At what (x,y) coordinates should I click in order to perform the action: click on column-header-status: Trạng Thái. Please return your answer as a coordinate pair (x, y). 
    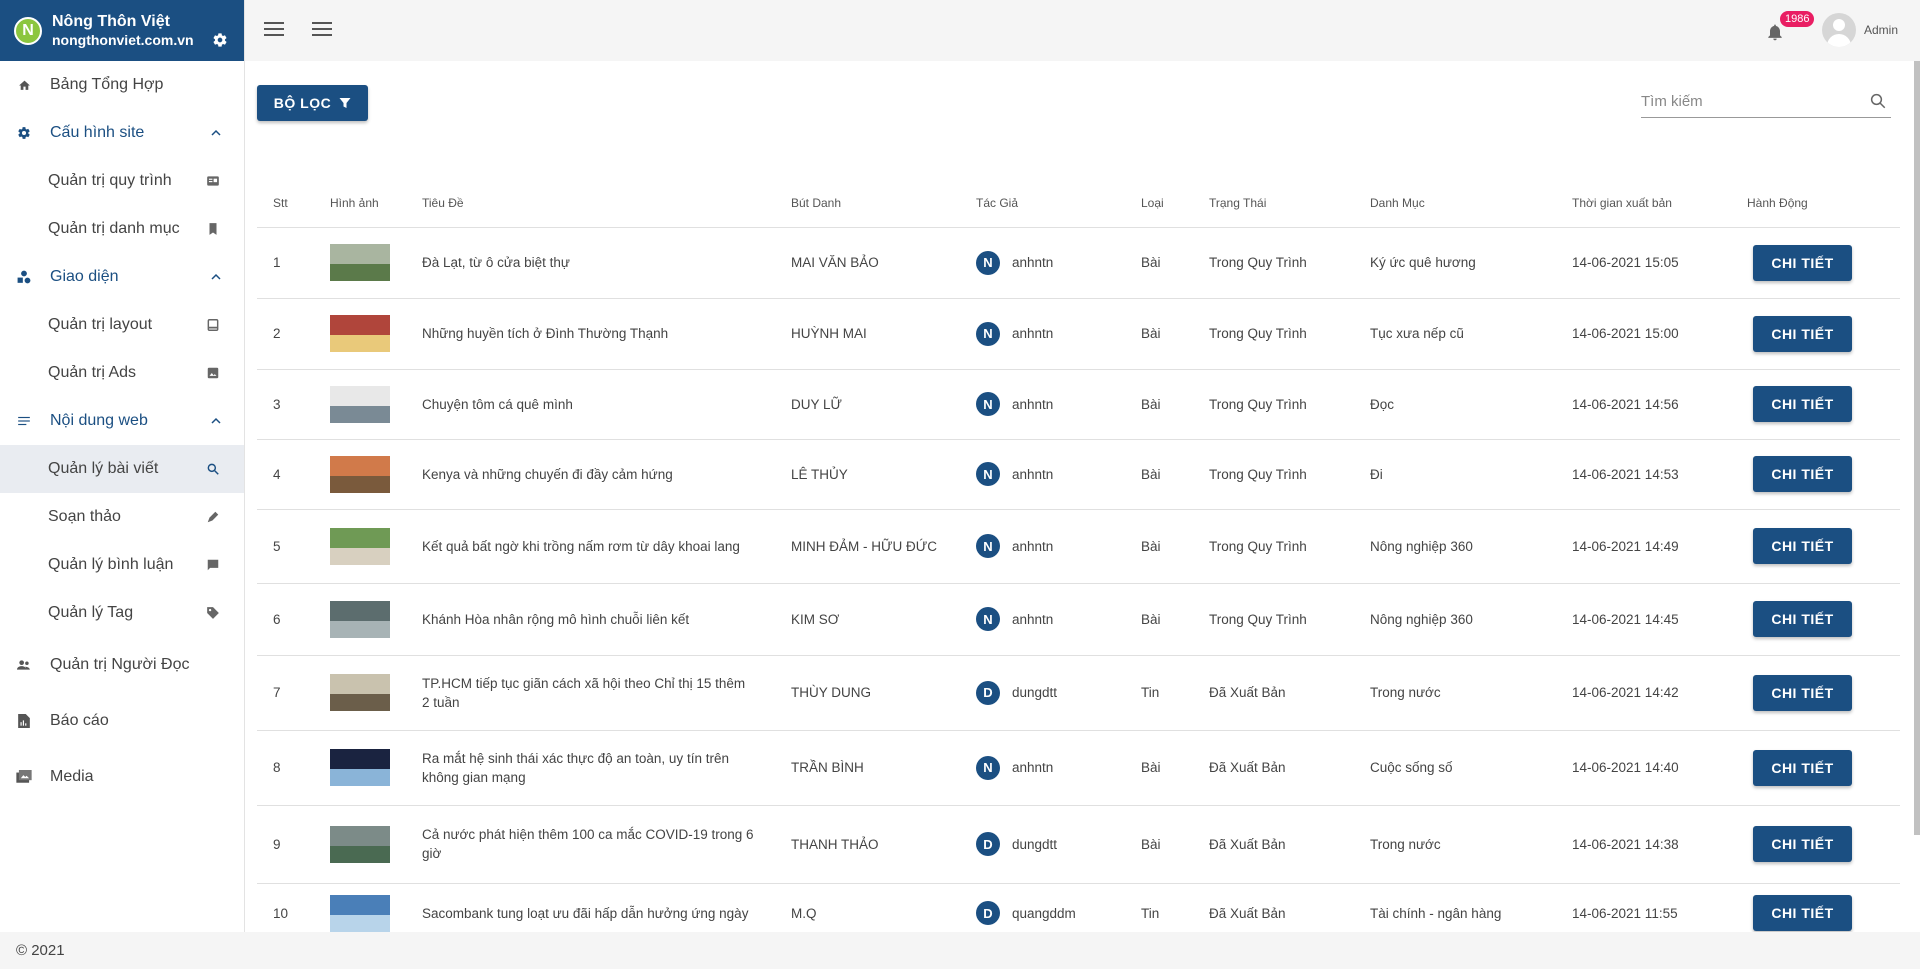
    Looking at the image, I should click on (1273, 204).